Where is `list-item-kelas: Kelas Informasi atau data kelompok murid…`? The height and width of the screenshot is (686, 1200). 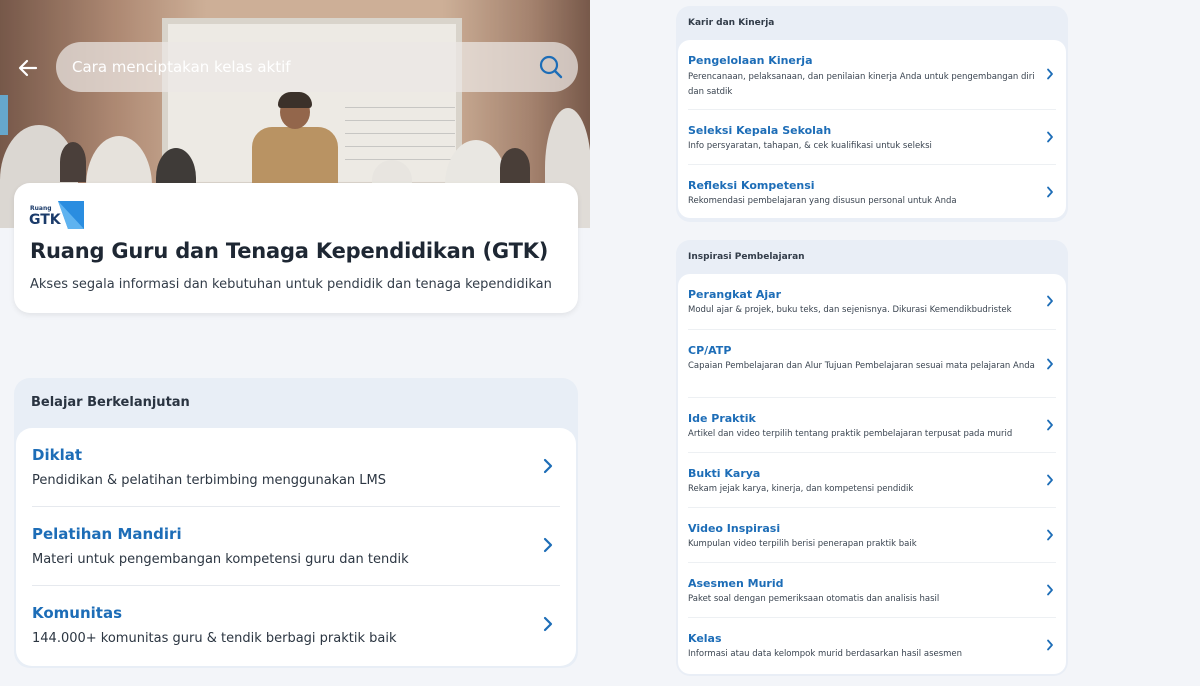
list-item-kelas: Kelas Informasi atau data kelompok murid… is located at coordinates (872, 645).